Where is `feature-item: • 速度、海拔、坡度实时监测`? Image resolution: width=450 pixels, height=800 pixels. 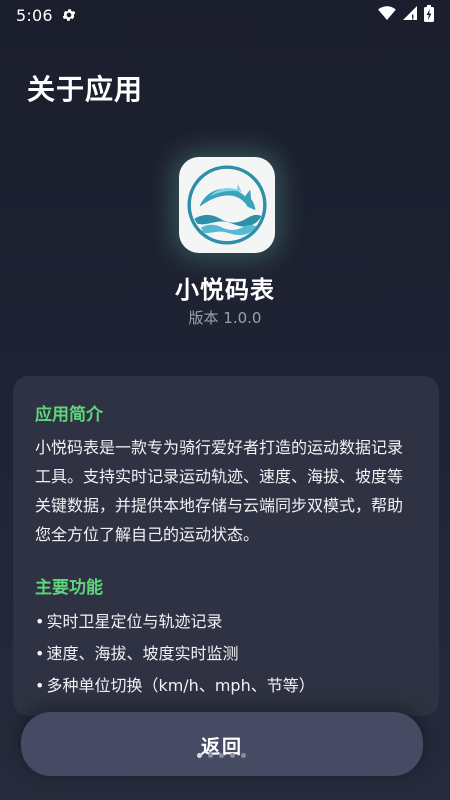 feature-item: • 速度、海拔、坡度实时监测 is located at coordinates (226, 654).